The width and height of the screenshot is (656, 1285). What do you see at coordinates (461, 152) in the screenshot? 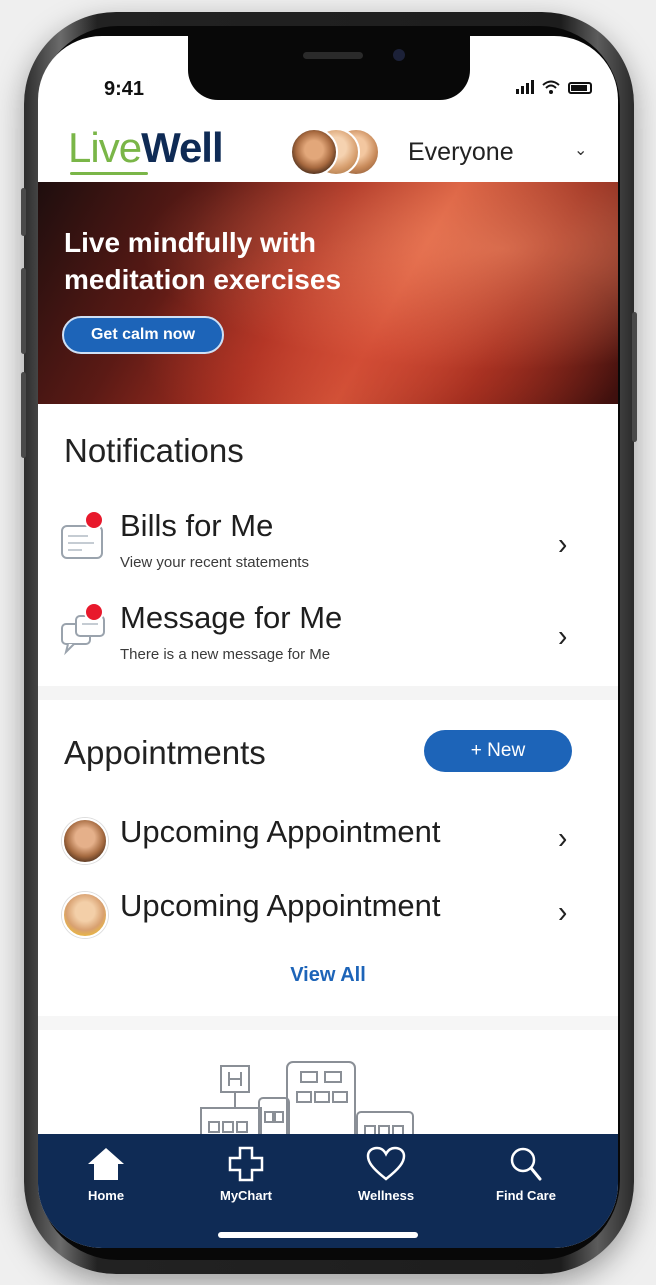
I see `profile-selector: Everyone` at bounding box center [461, 152].